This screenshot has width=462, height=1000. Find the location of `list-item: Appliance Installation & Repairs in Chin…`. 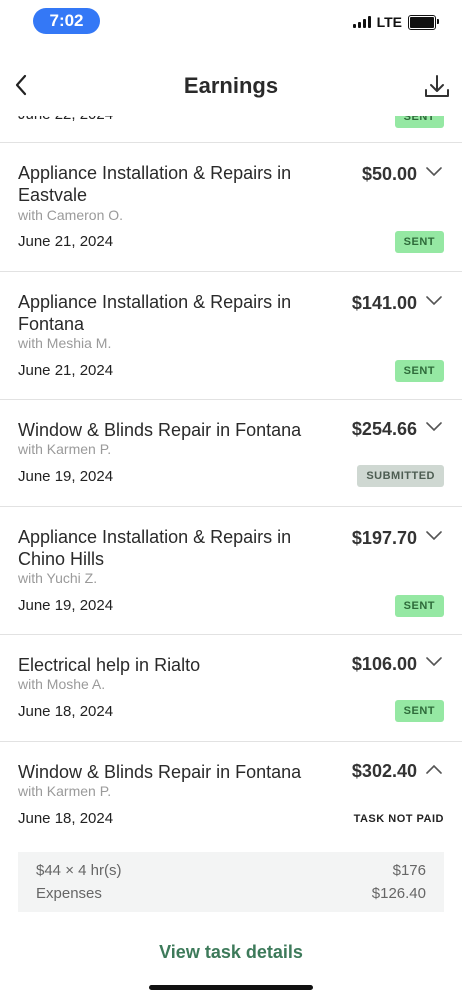

list-item: Appliance Installation & Repairs in Chin… is located at coordinates (231, 571).